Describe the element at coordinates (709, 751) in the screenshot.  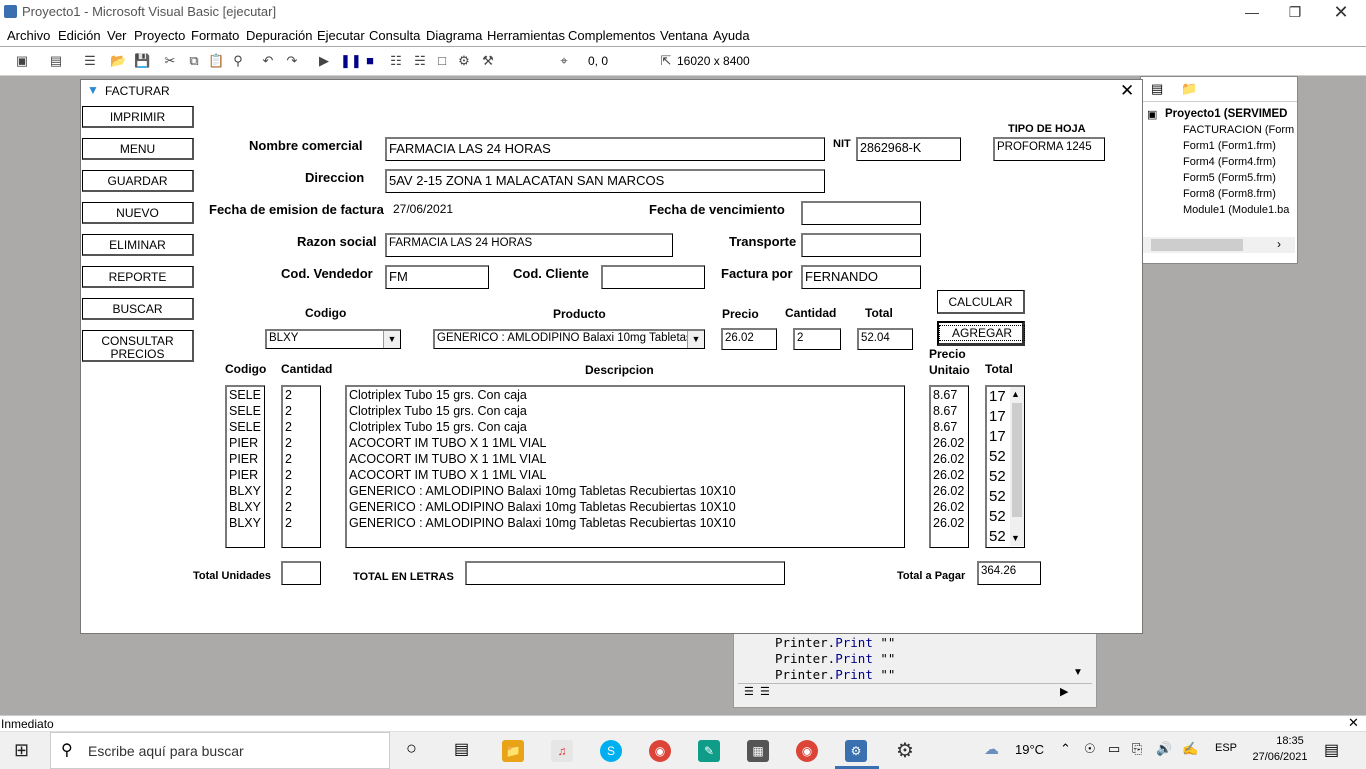
I see `sticky-notes-icon: ✎` at that location.